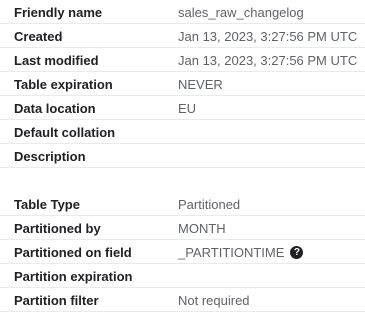 The height and width of the screenshot is (322, 365). I want to click on detail-row-created: Created Jan 13, 2023, 3:27:56 PM UTC, so click(182, 36).